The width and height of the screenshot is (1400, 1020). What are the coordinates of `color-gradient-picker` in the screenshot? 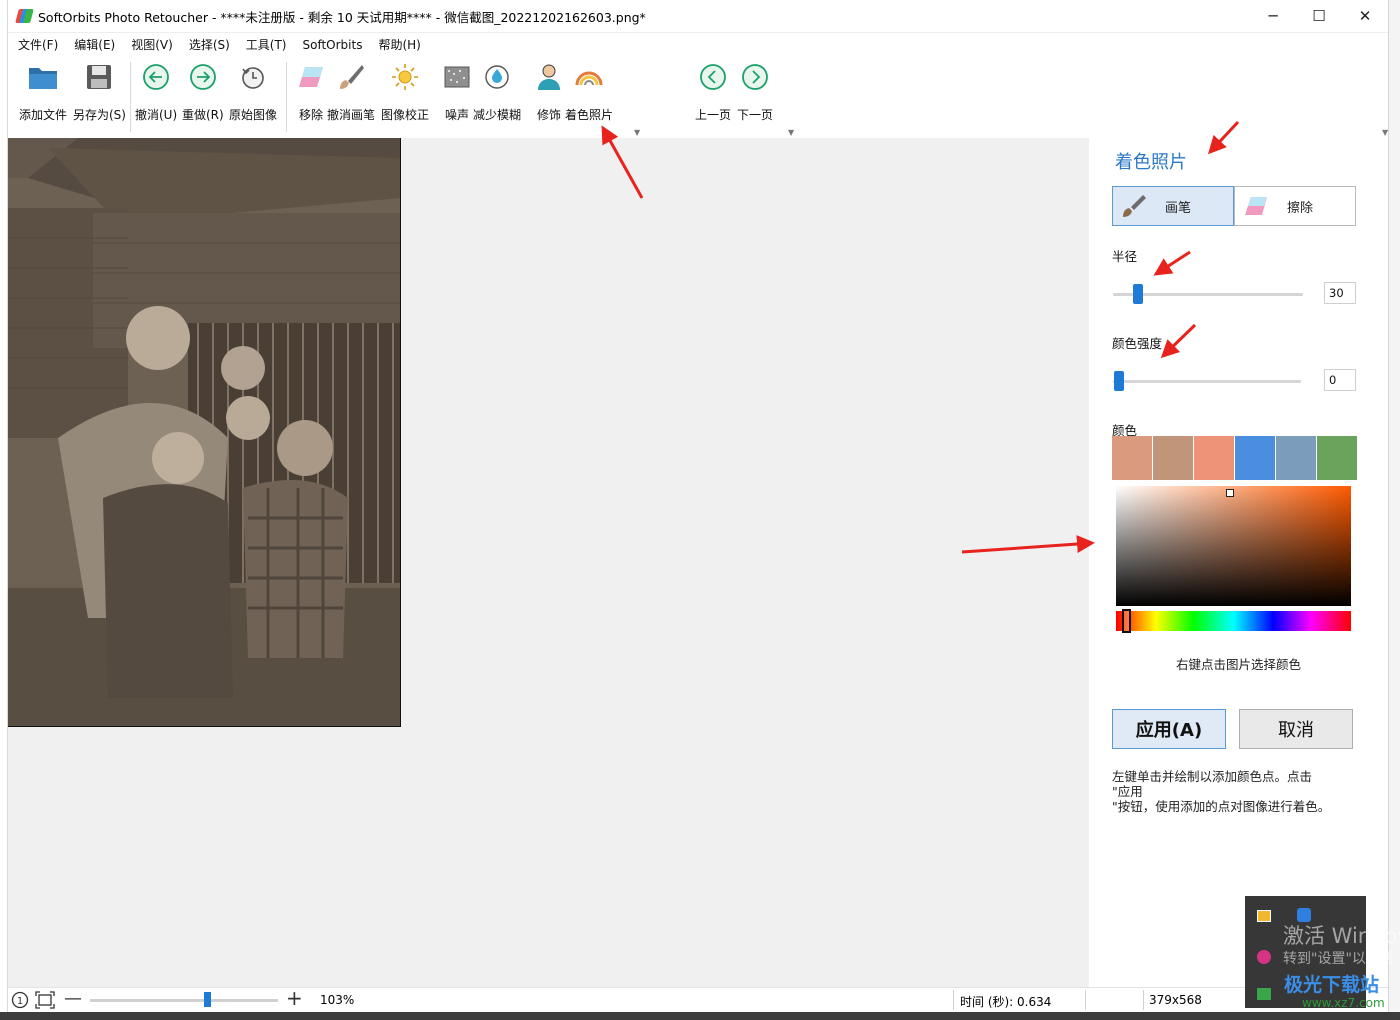 It's located at (1233, 546).